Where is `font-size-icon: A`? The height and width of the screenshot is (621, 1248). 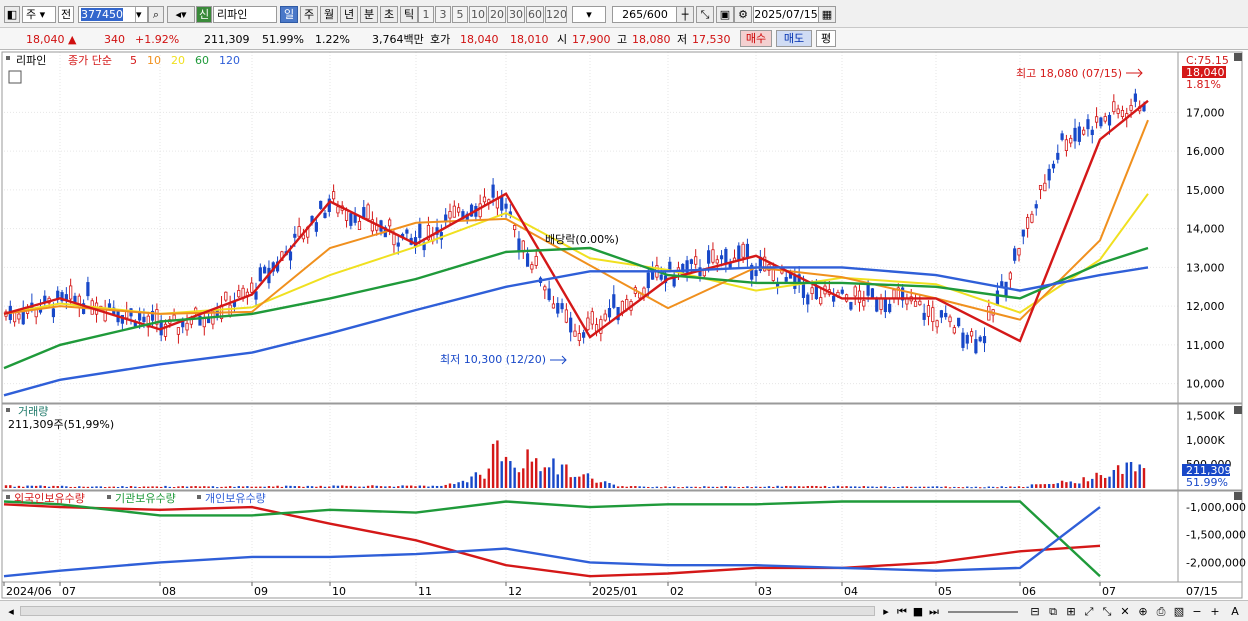 font-size-icon: A is located at coordinates (1235, 611).